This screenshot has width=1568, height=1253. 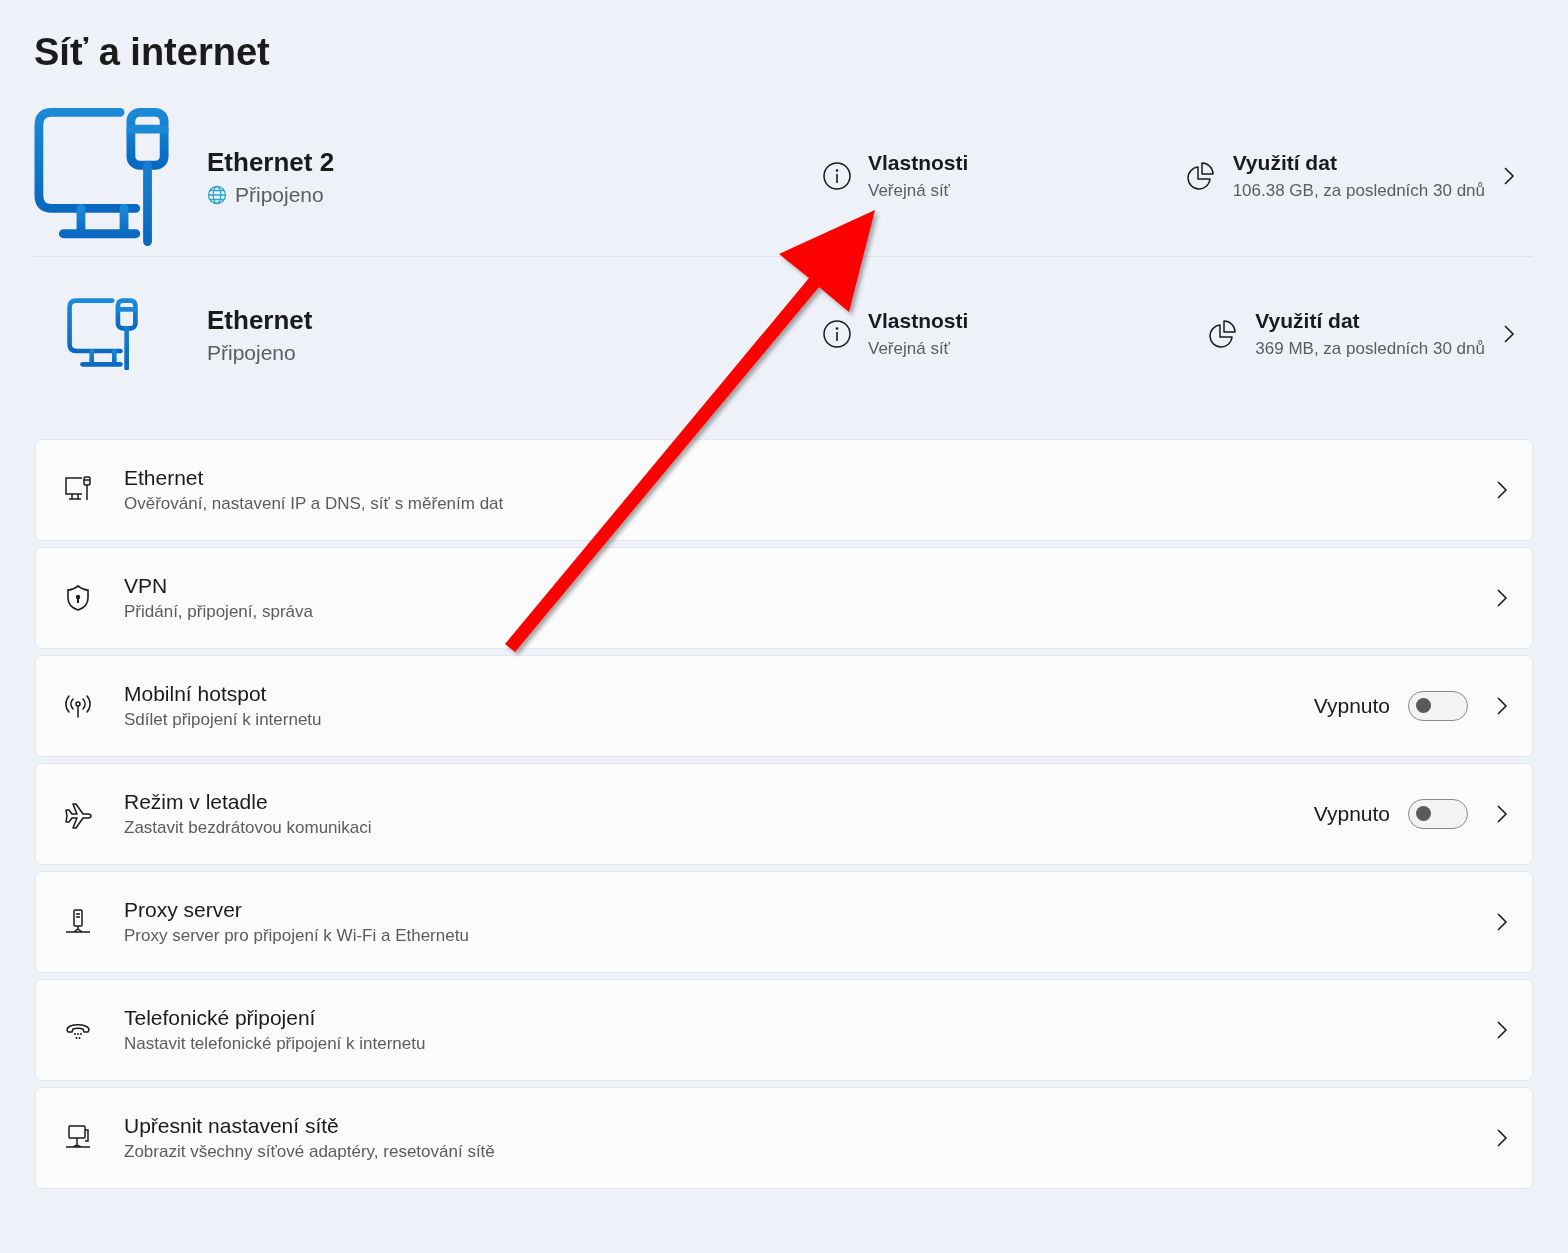 What do you see at coordinates (1358, 191) in the screenshot?
I see `data-usage-value: 106.38 GB, za posledních 30 dnů` at bounding box center [1358, 191].